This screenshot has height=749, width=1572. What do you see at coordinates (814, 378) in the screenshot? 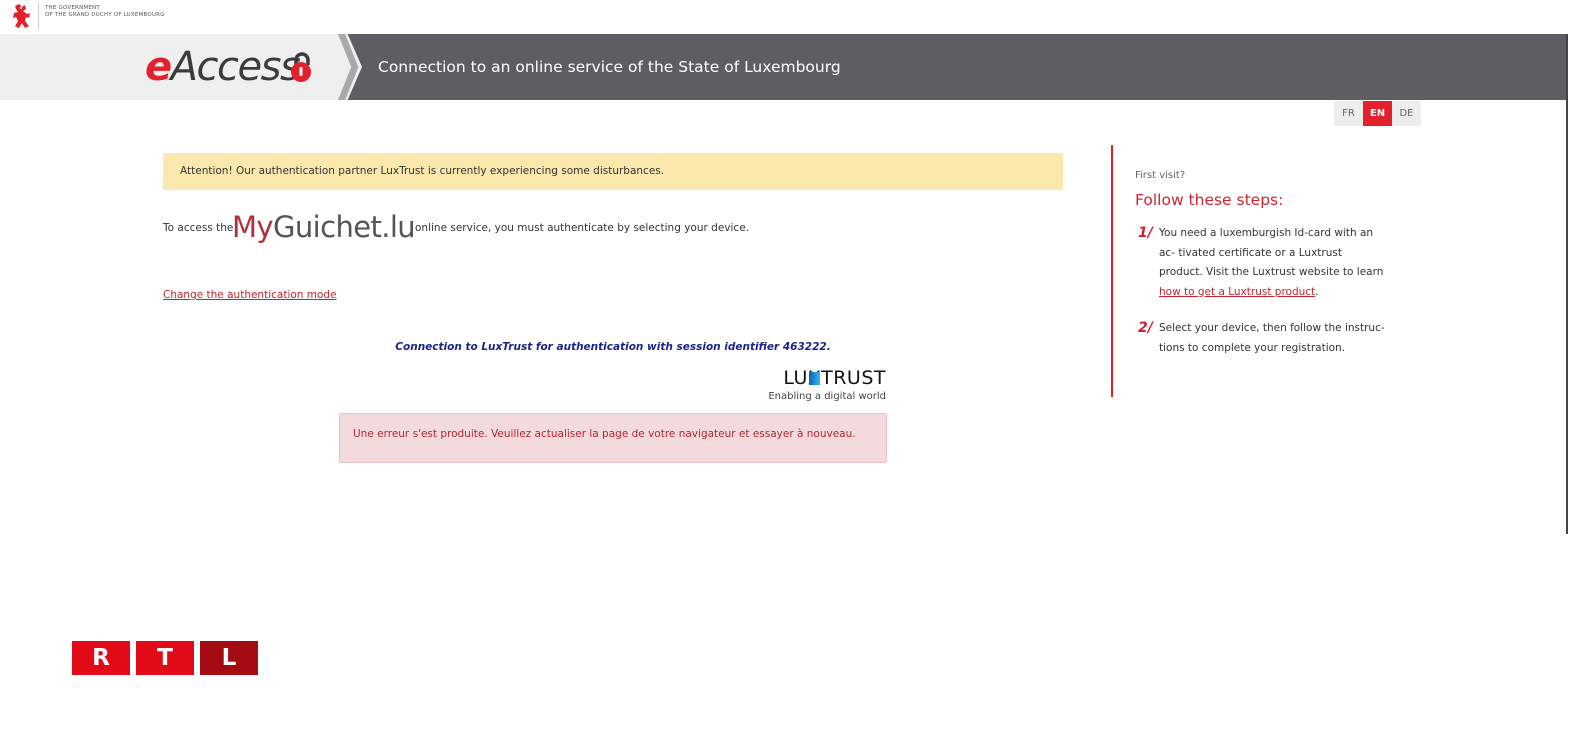
I see `luxtrust-mark-icon` at bounding box center [814, 378].